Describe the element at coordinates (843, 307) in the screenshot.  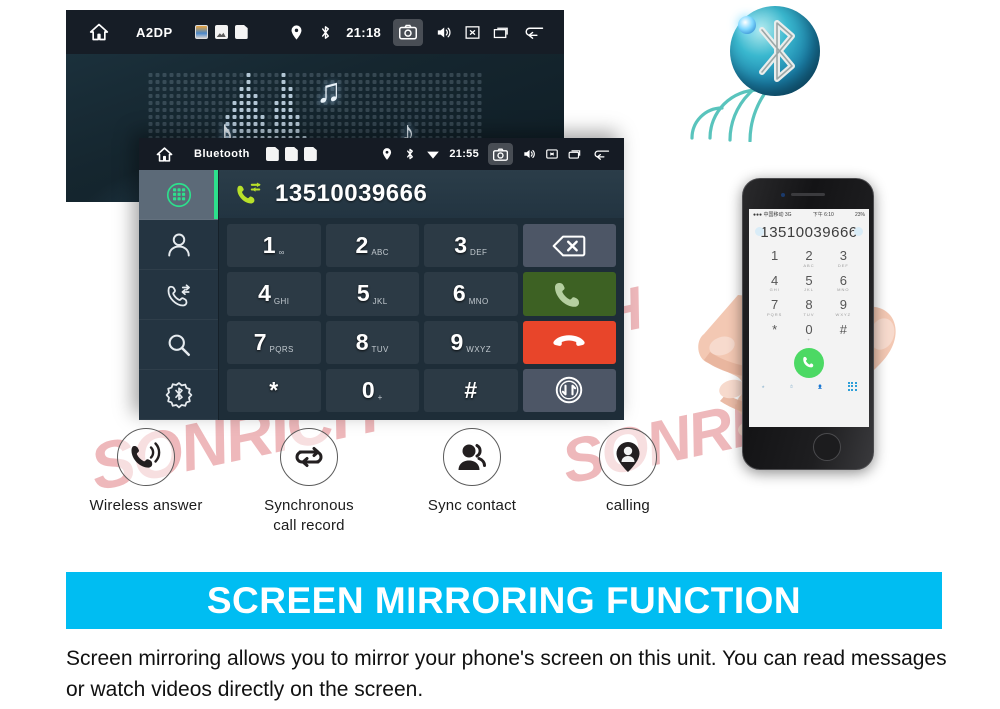
I see `ios-key-9: 9 WXYZ` at that location.